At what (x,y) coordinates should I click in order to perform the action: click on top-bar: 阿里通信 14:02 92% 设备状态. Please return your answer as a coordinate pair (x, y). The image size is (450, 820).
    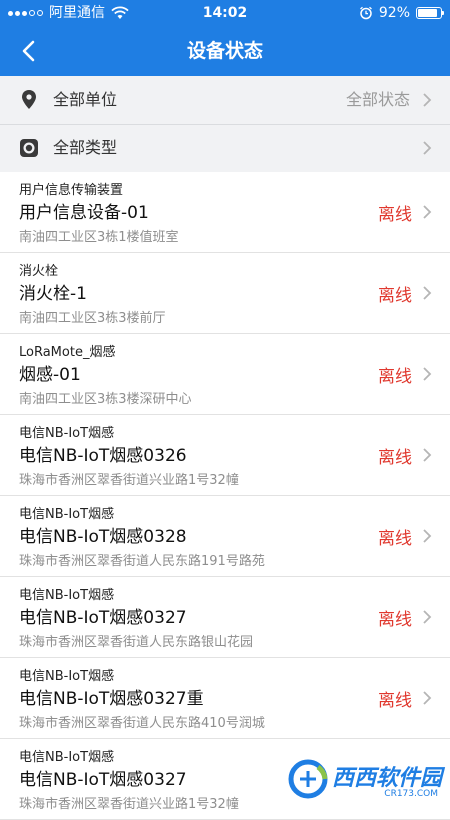
    Looking at the image, I should click on (225, 38).